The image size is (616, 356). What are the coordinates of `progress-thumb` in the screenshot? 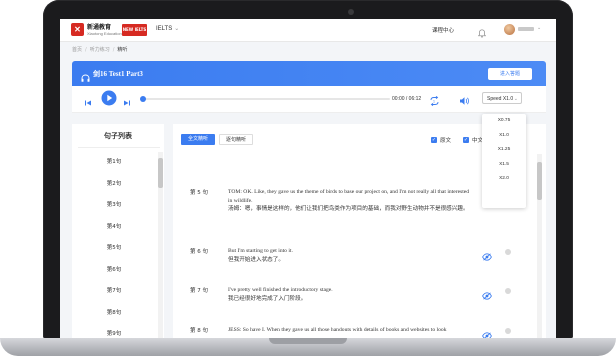 It's located at (143, 99).